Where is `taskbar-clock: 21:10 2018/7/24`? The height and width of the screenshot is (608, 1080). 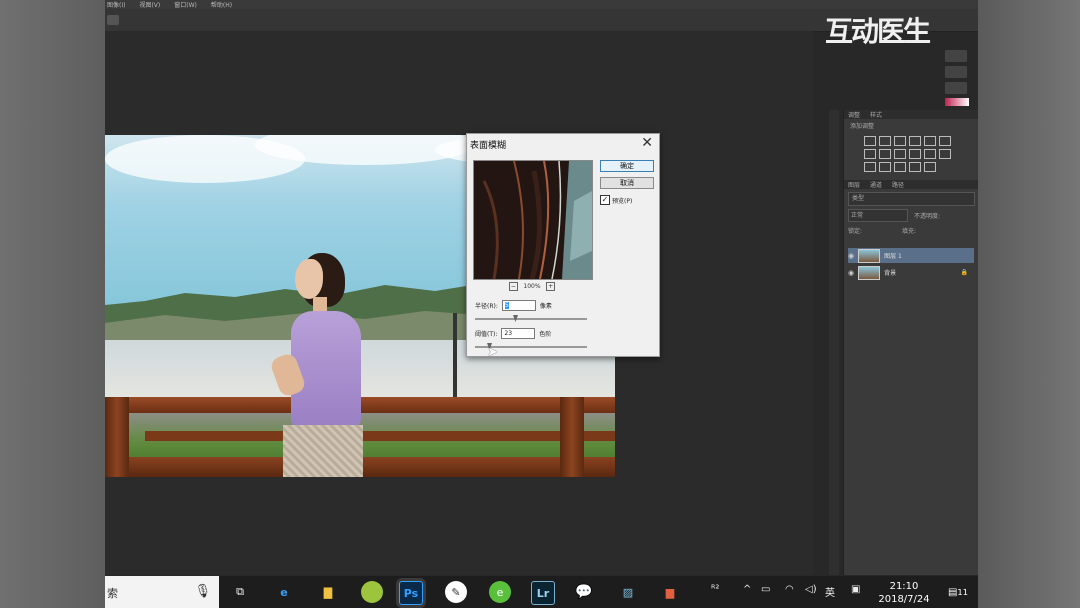 taskbar-clock: 21:10 2018/7/24 is located at coordinates (904, 593).